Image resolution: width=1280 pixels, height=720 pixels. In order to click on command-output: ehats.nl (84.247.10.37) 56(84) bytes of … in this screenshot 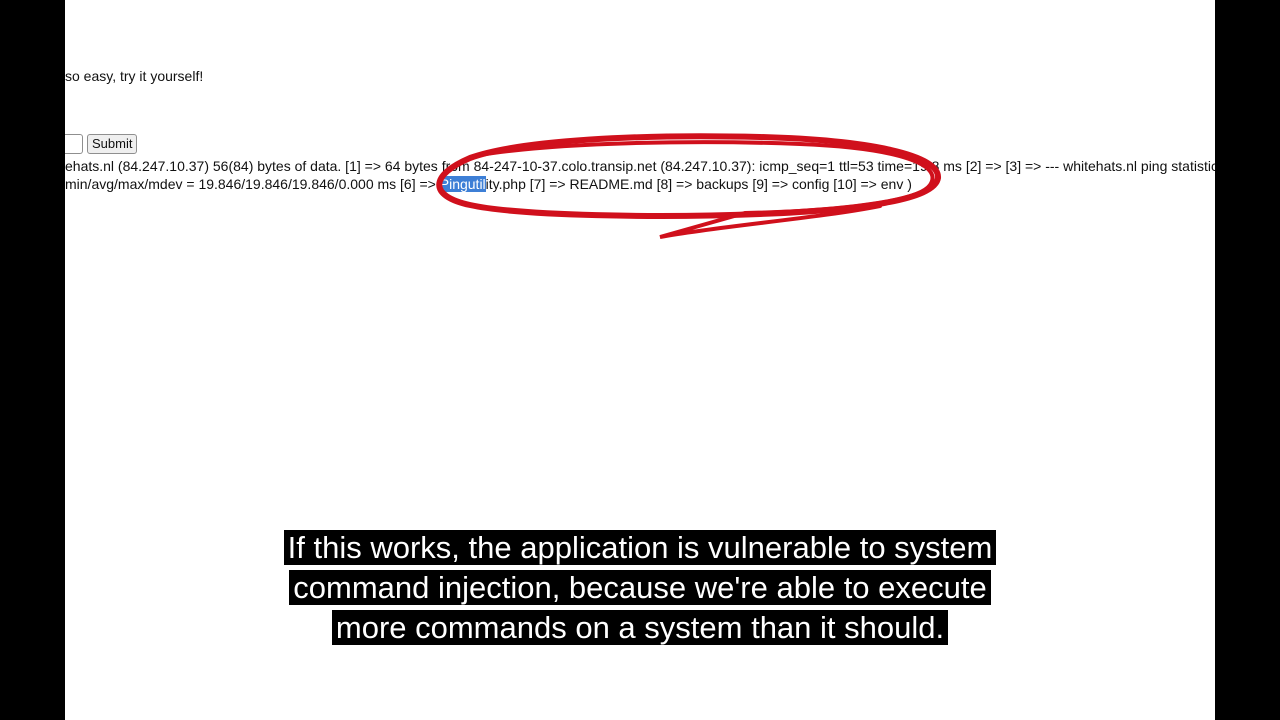, I will do `click(640, 175)`.